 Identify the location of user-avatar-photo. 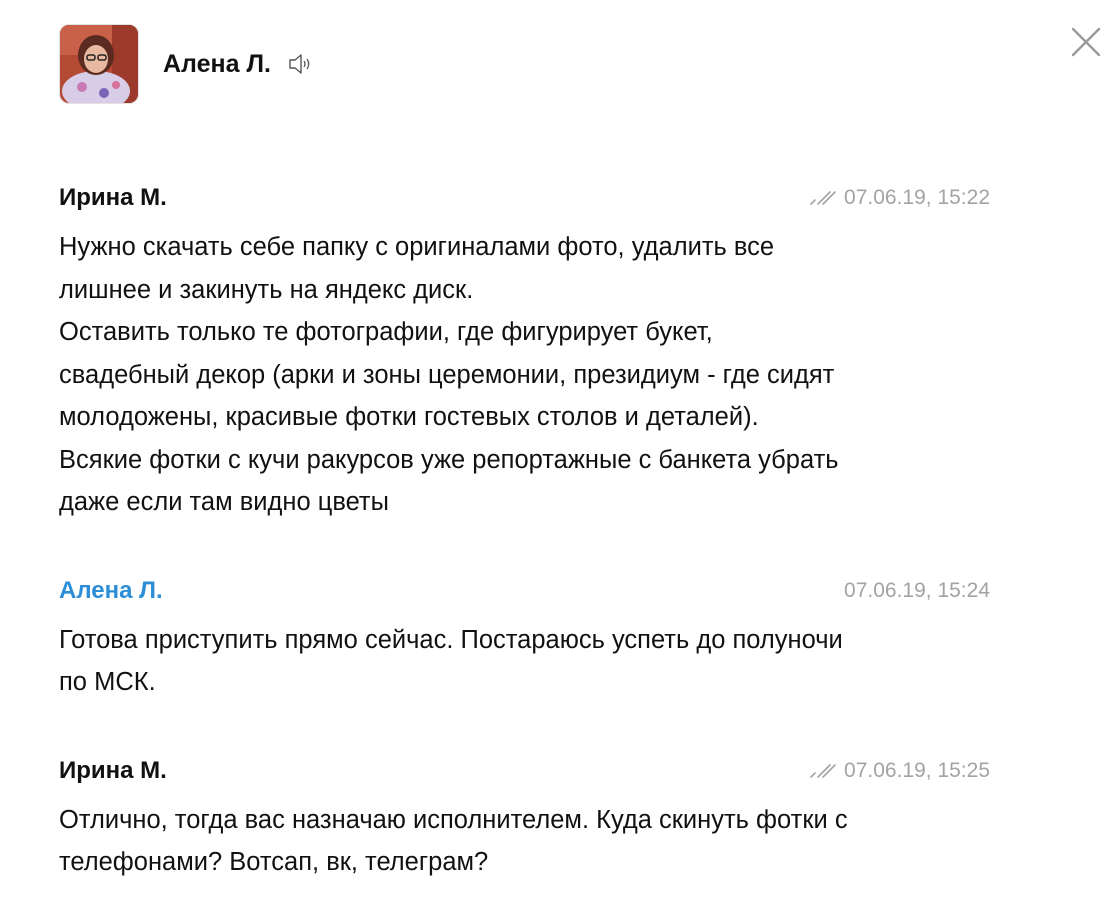
(99, 64).